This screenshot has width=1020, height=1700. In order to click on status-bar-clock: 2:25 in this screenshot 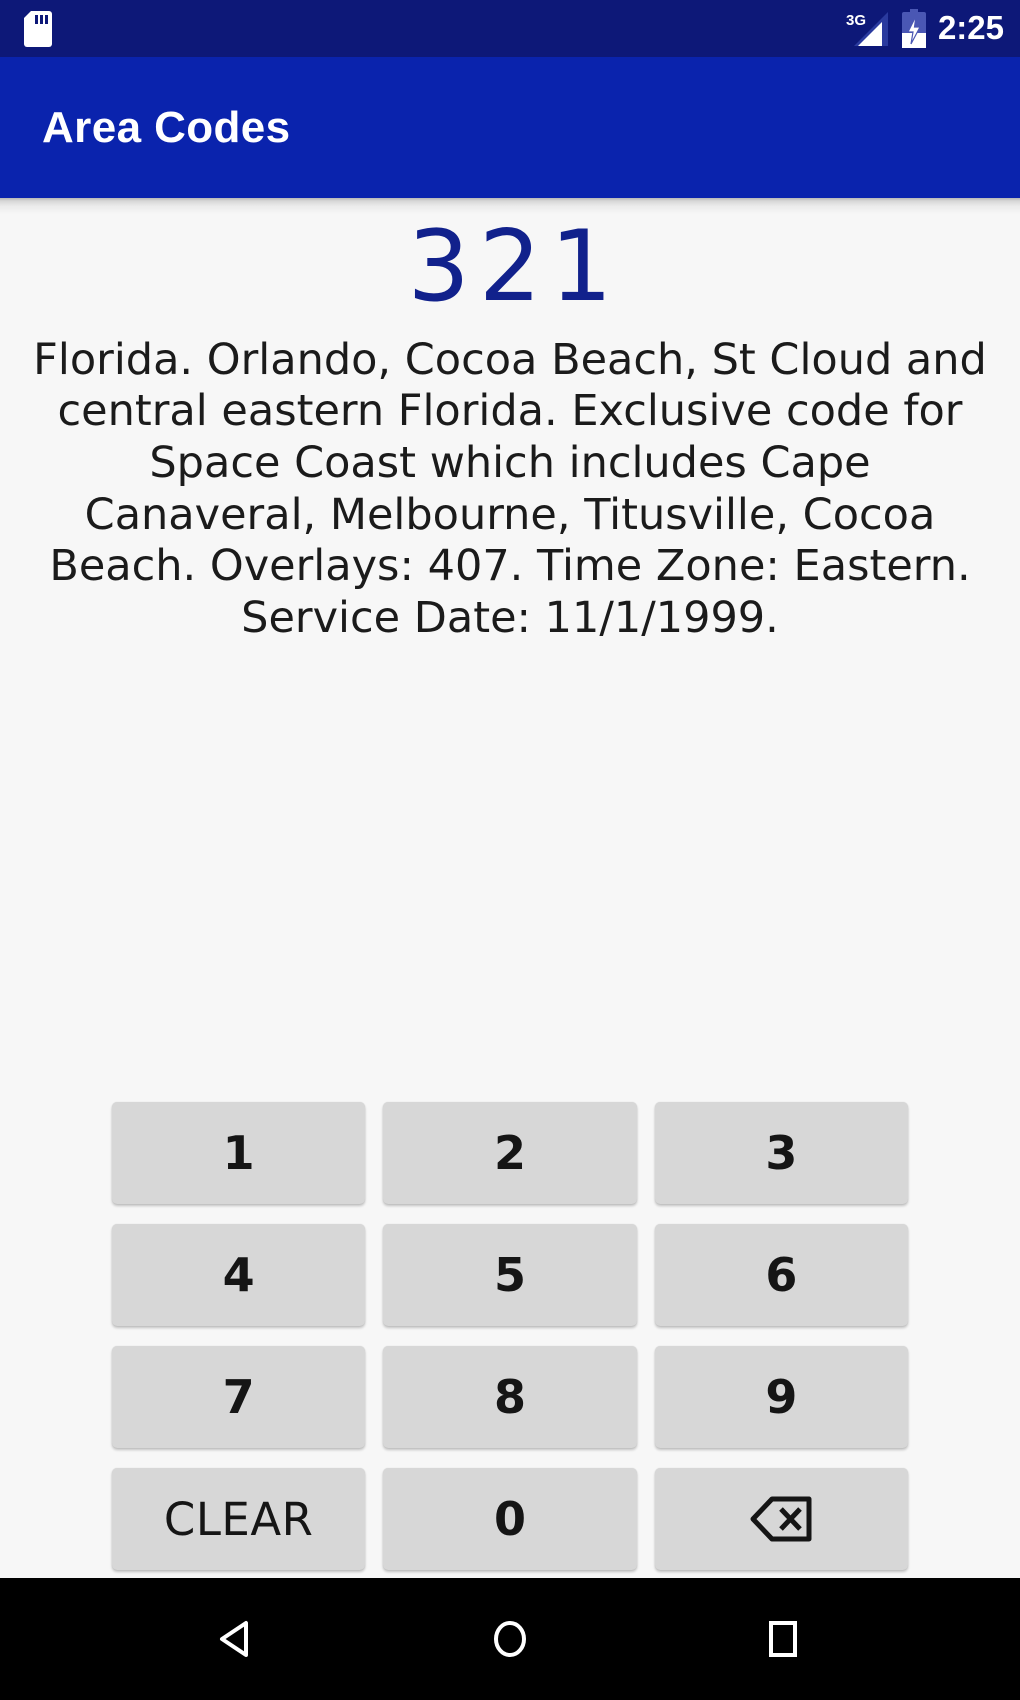, I will do `click(970, 27)`.